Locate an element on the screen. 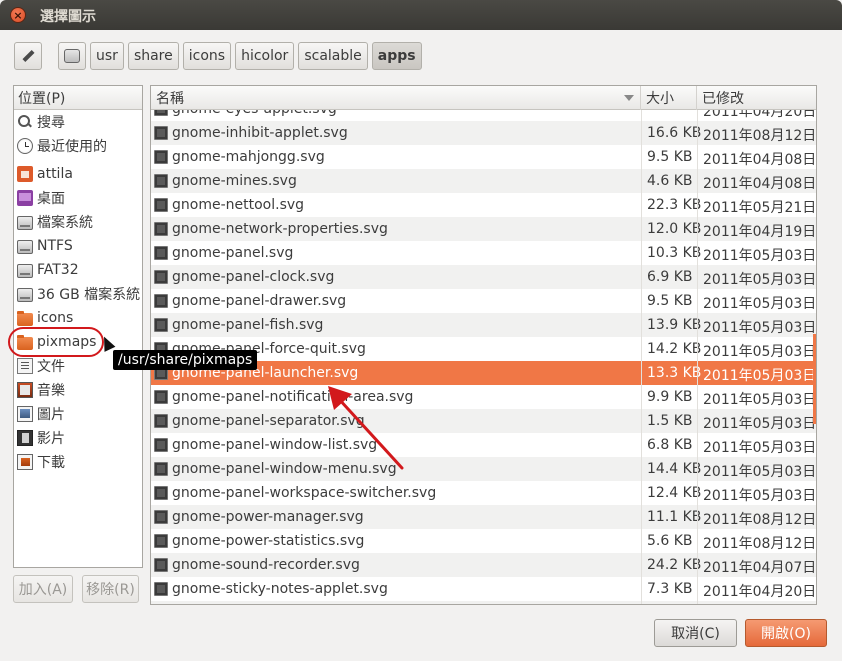  place-search: 搜尋 is located at coordinates (78, 122).